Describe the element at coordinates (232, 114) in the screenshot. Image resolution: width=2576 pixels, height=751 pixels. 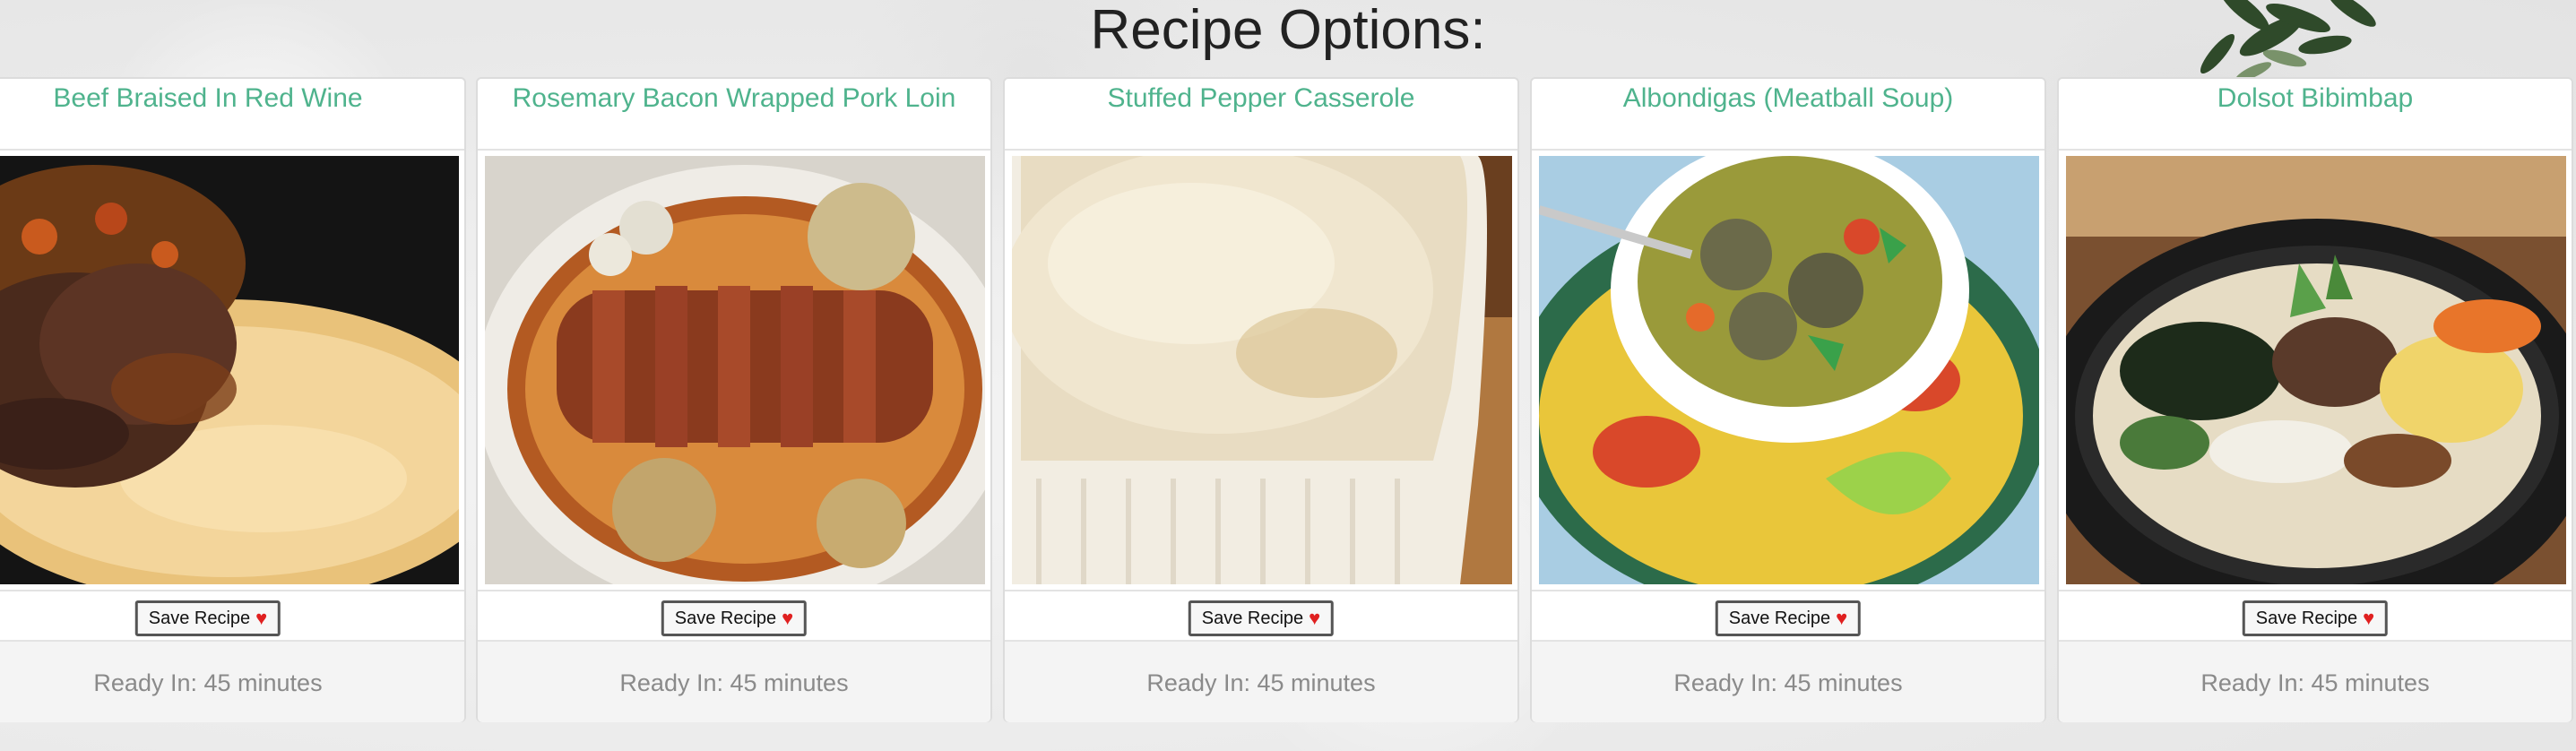
I see `recipe-title-link: Beef Braised In Red Wine` at that location.